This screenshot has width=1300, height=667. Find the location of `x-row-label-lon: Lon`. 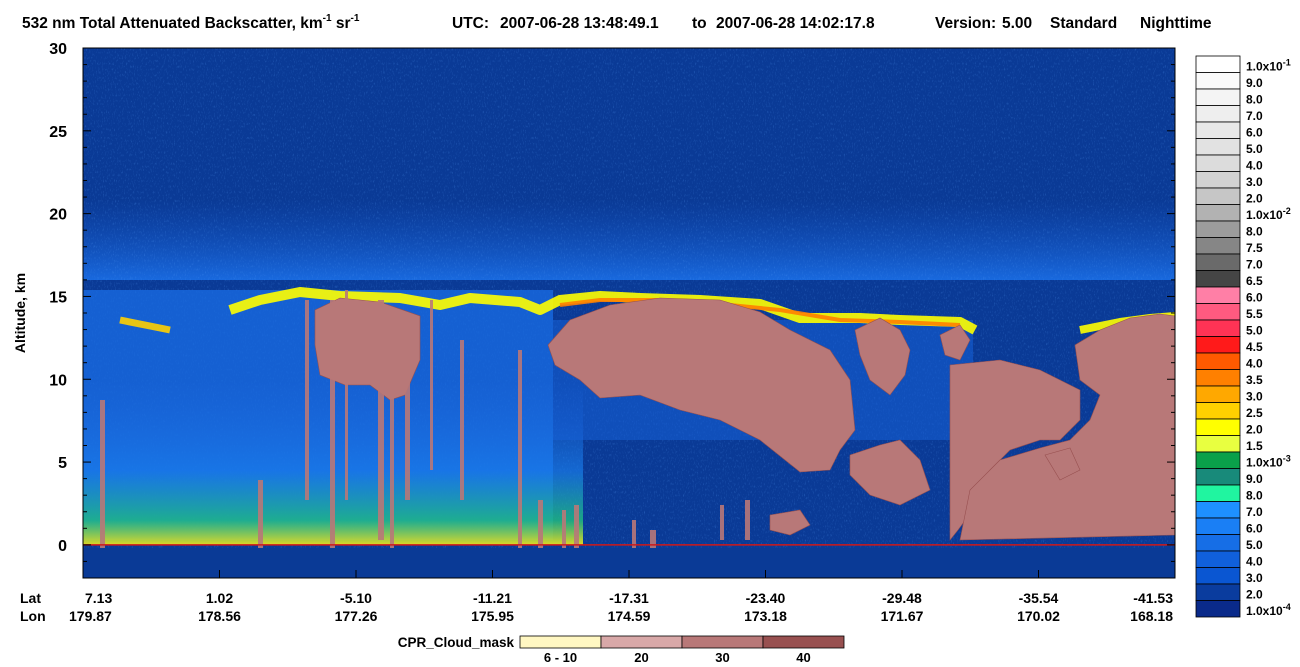

x-row-label-lon: Lon is located at coordinates (33, 616).